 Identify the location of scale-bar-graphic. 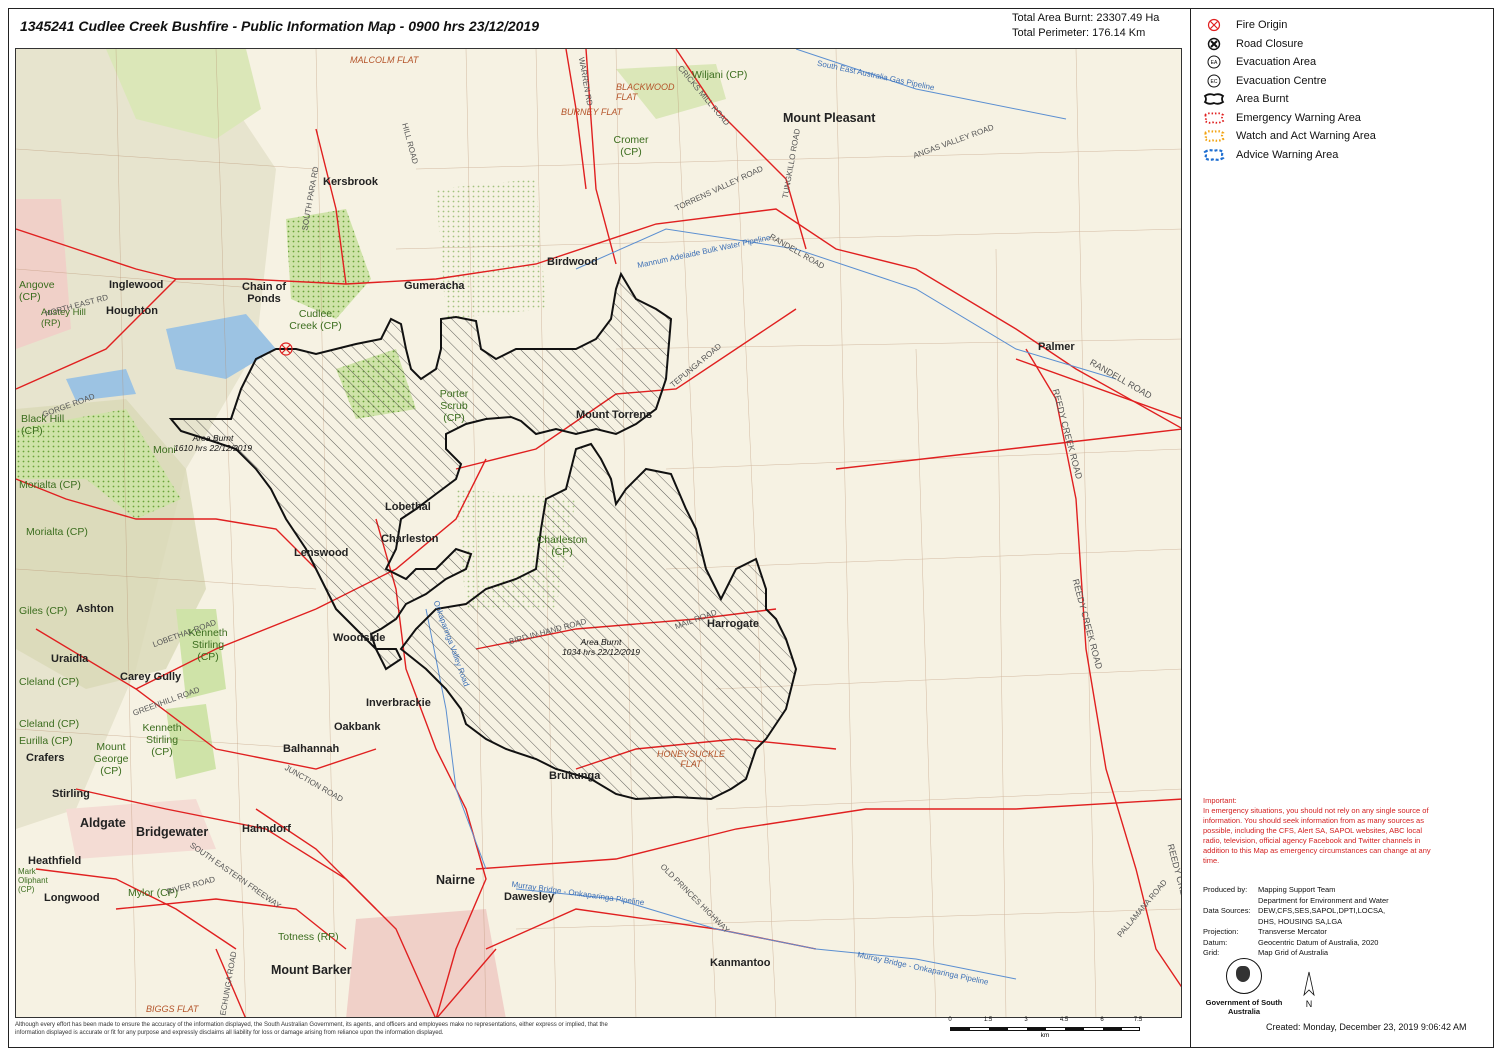
(1045, 1029).